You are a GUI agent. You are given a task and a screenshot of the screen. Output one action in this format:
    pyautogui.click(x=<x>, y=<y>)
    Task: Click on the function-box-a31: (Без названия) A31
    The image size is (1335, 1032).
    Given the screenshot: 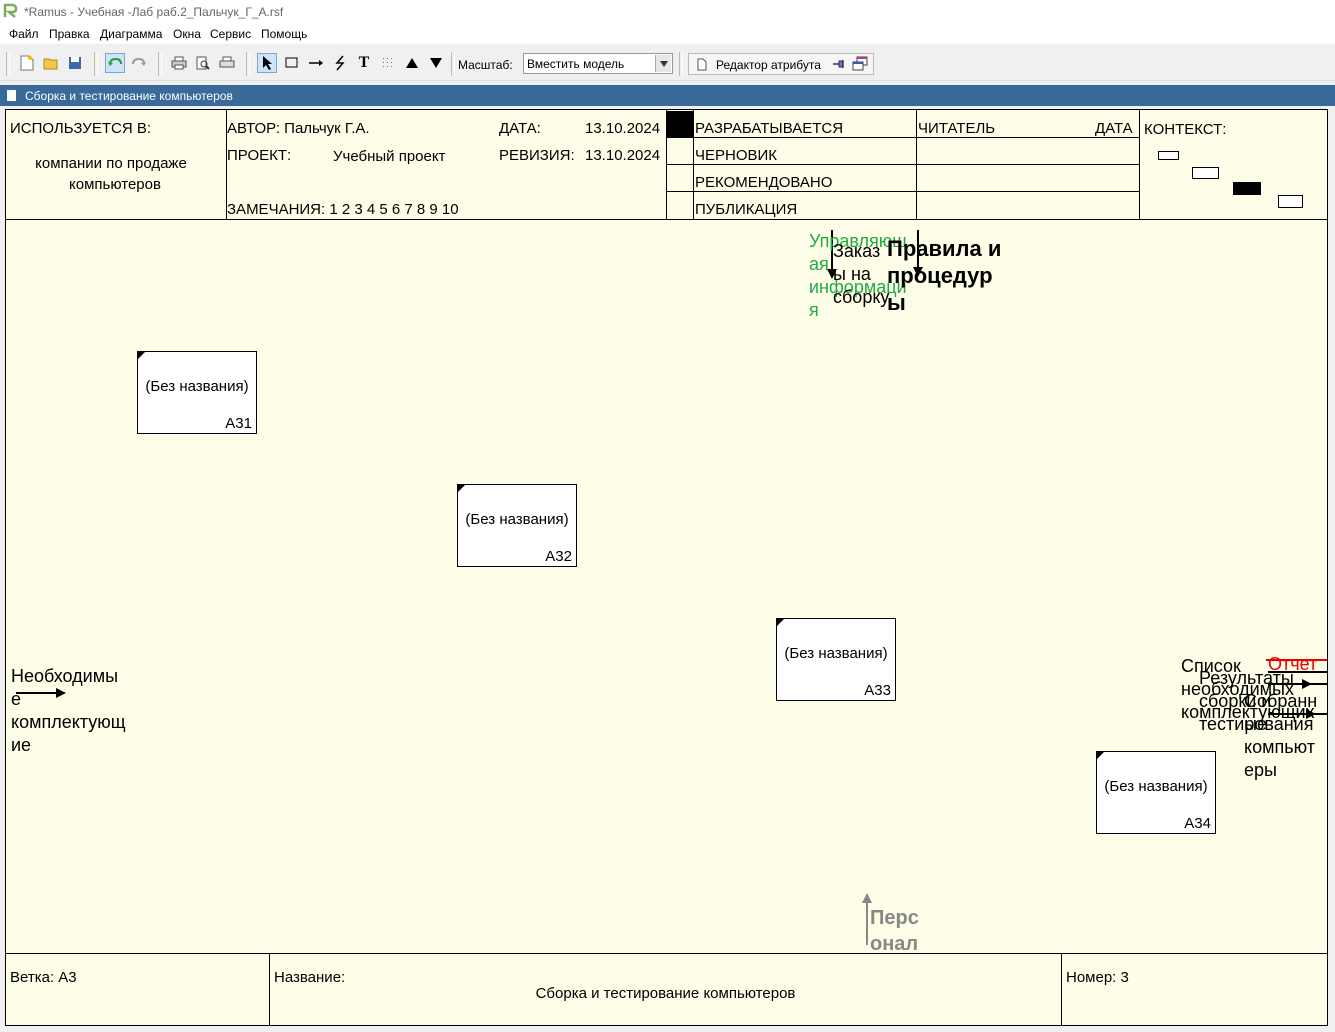 What is the action you would take?
    pyautogui.click(x=197, y=392)
    